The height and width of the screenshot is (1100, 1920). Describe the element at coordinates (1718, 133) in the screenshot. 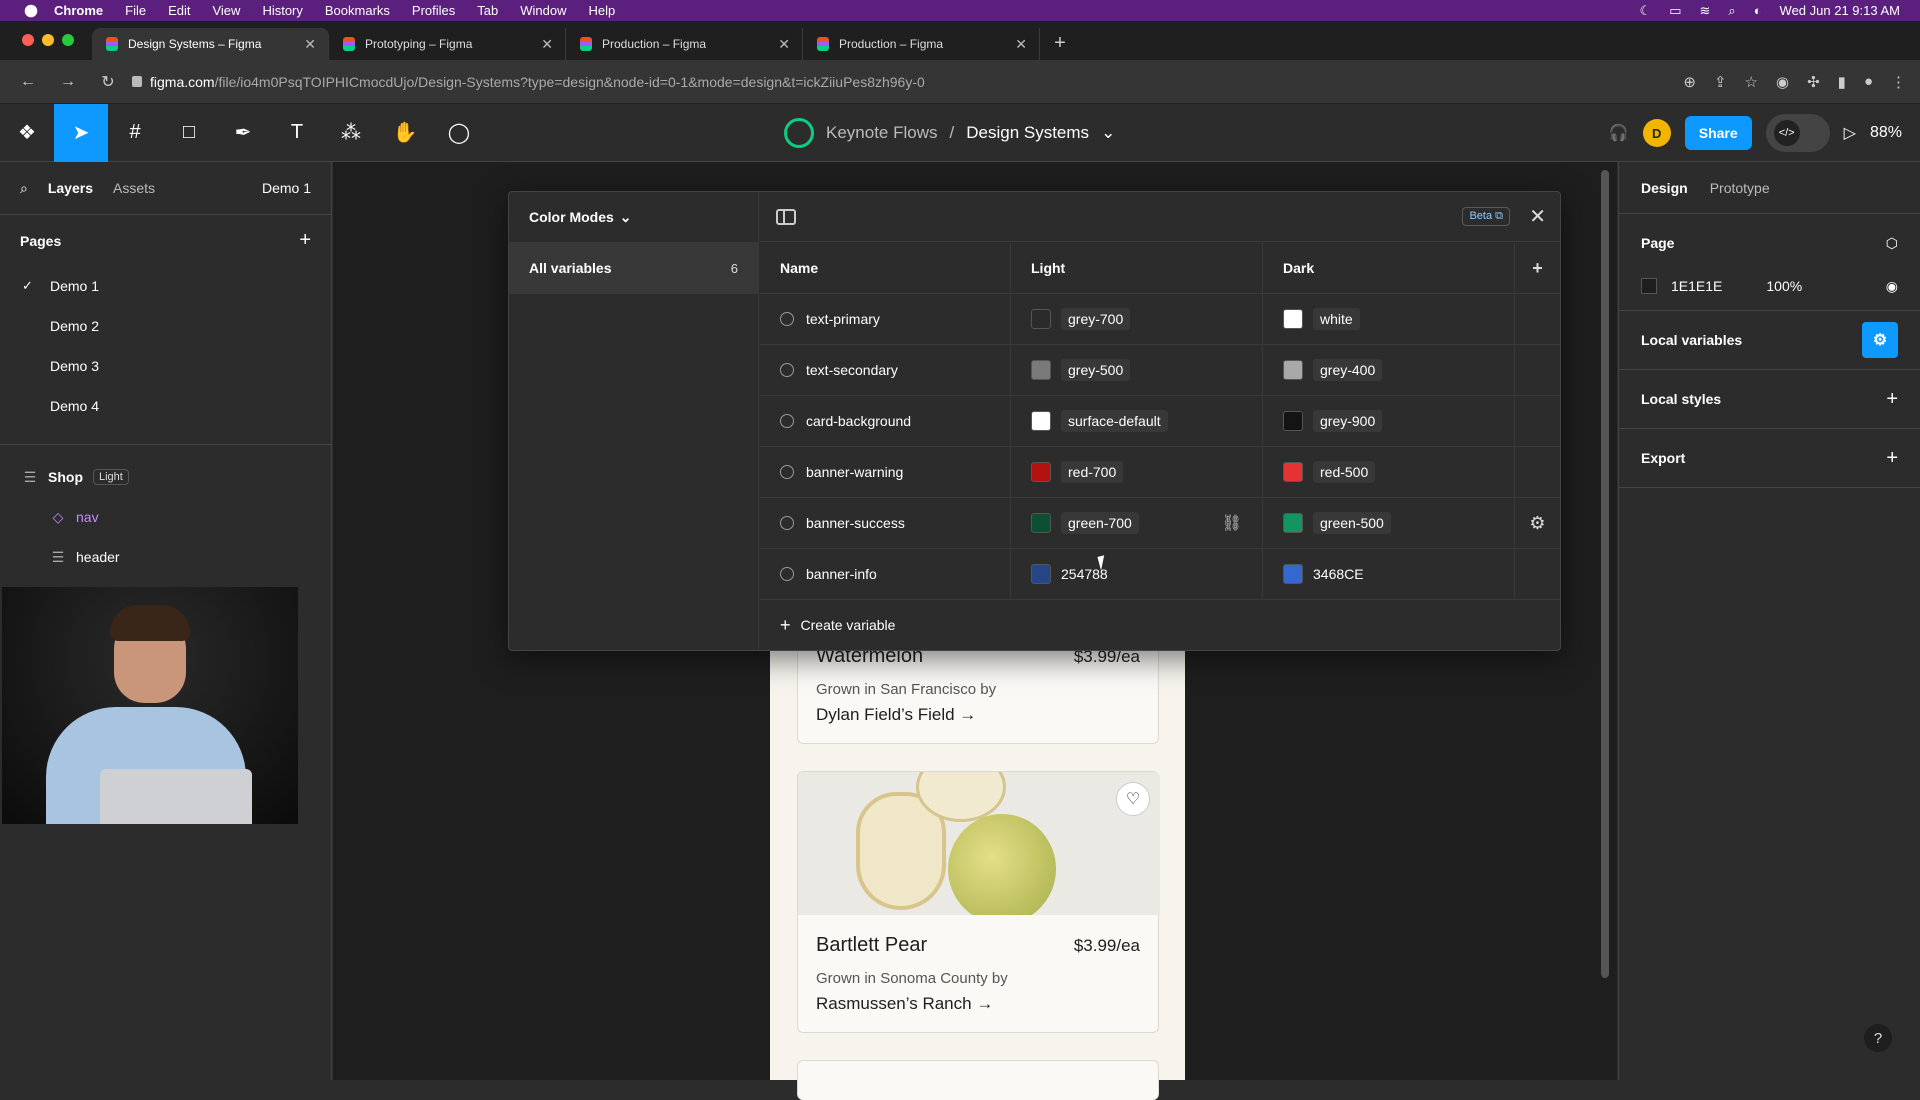

I see `share-button: Share` at that location.